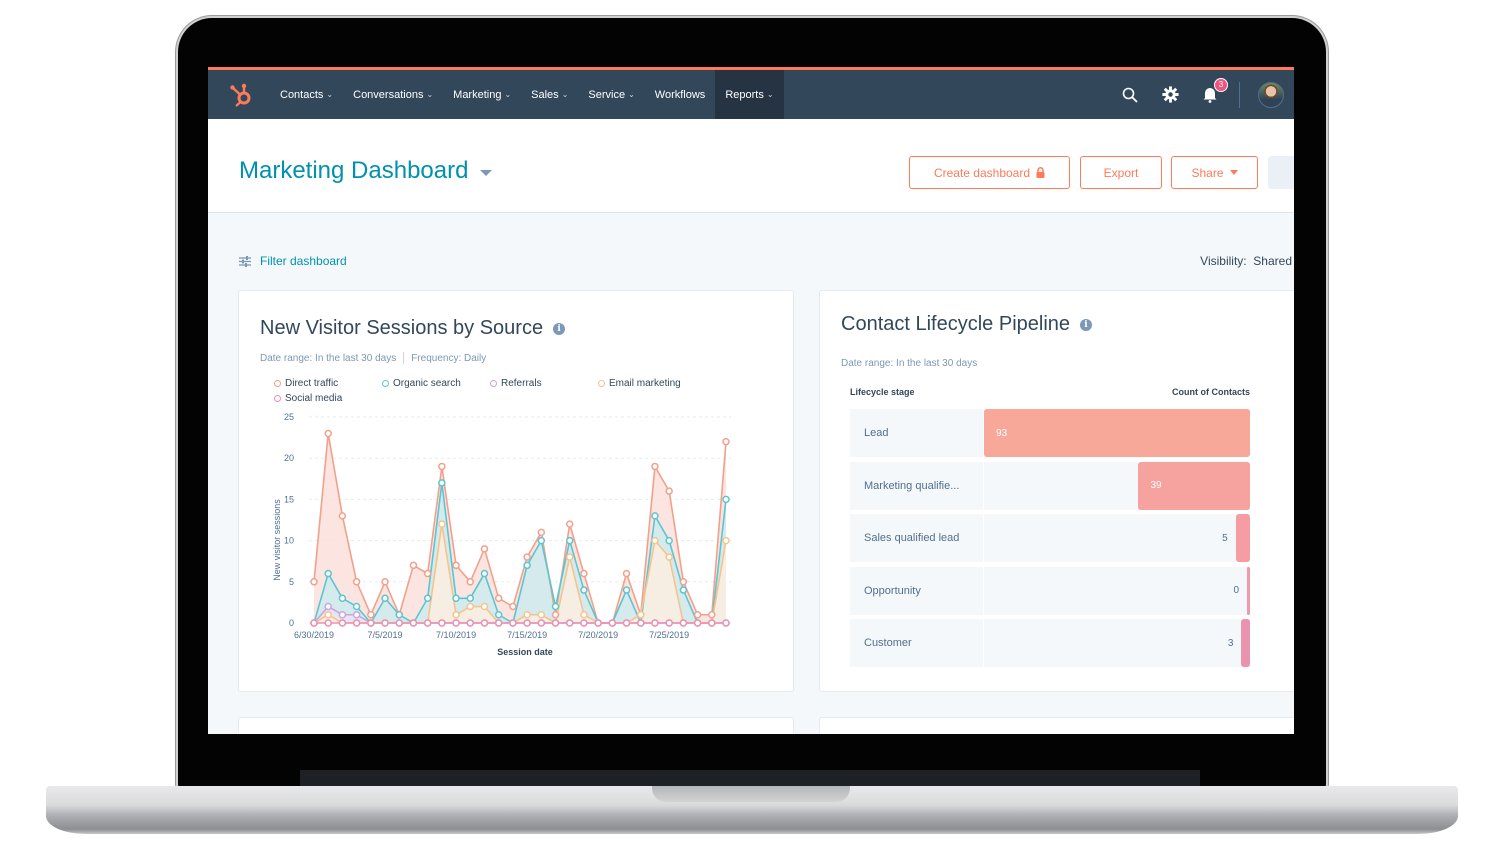 The image size is (1509, 851). What do you see at coordinates (314, 635) in the screenshot?
I see `x-tick-label: 6/30/2019` at bounding box center [314, 635].